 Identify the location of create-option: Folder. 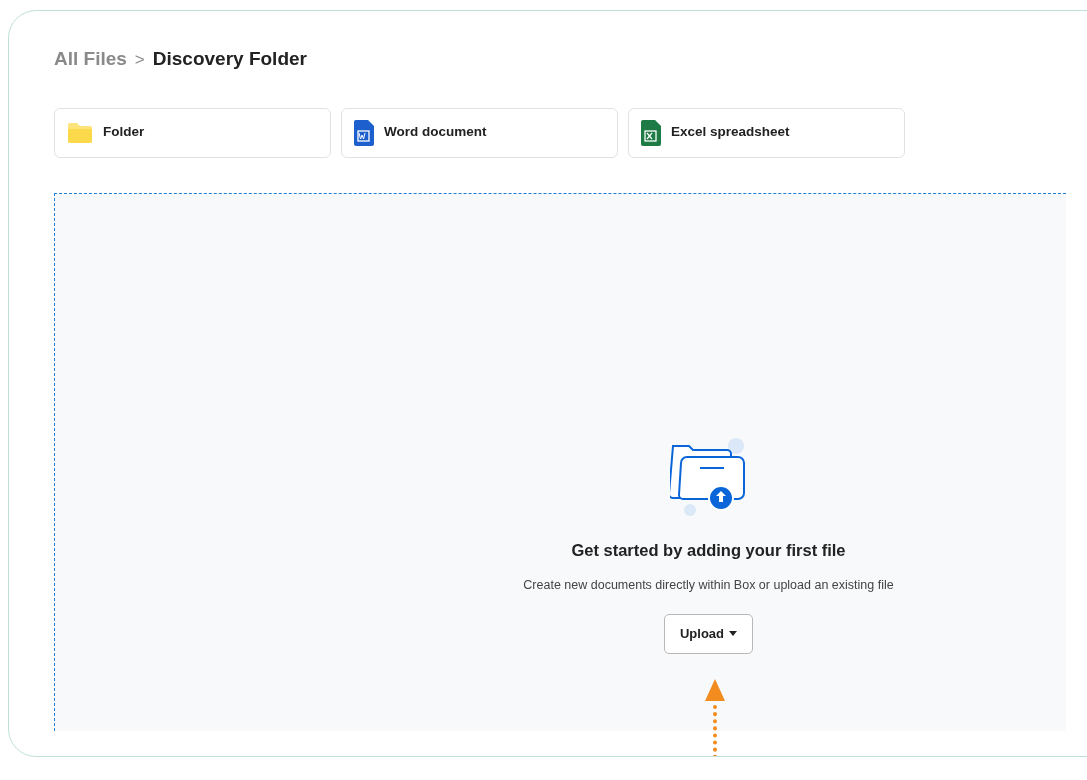
(192, 132).